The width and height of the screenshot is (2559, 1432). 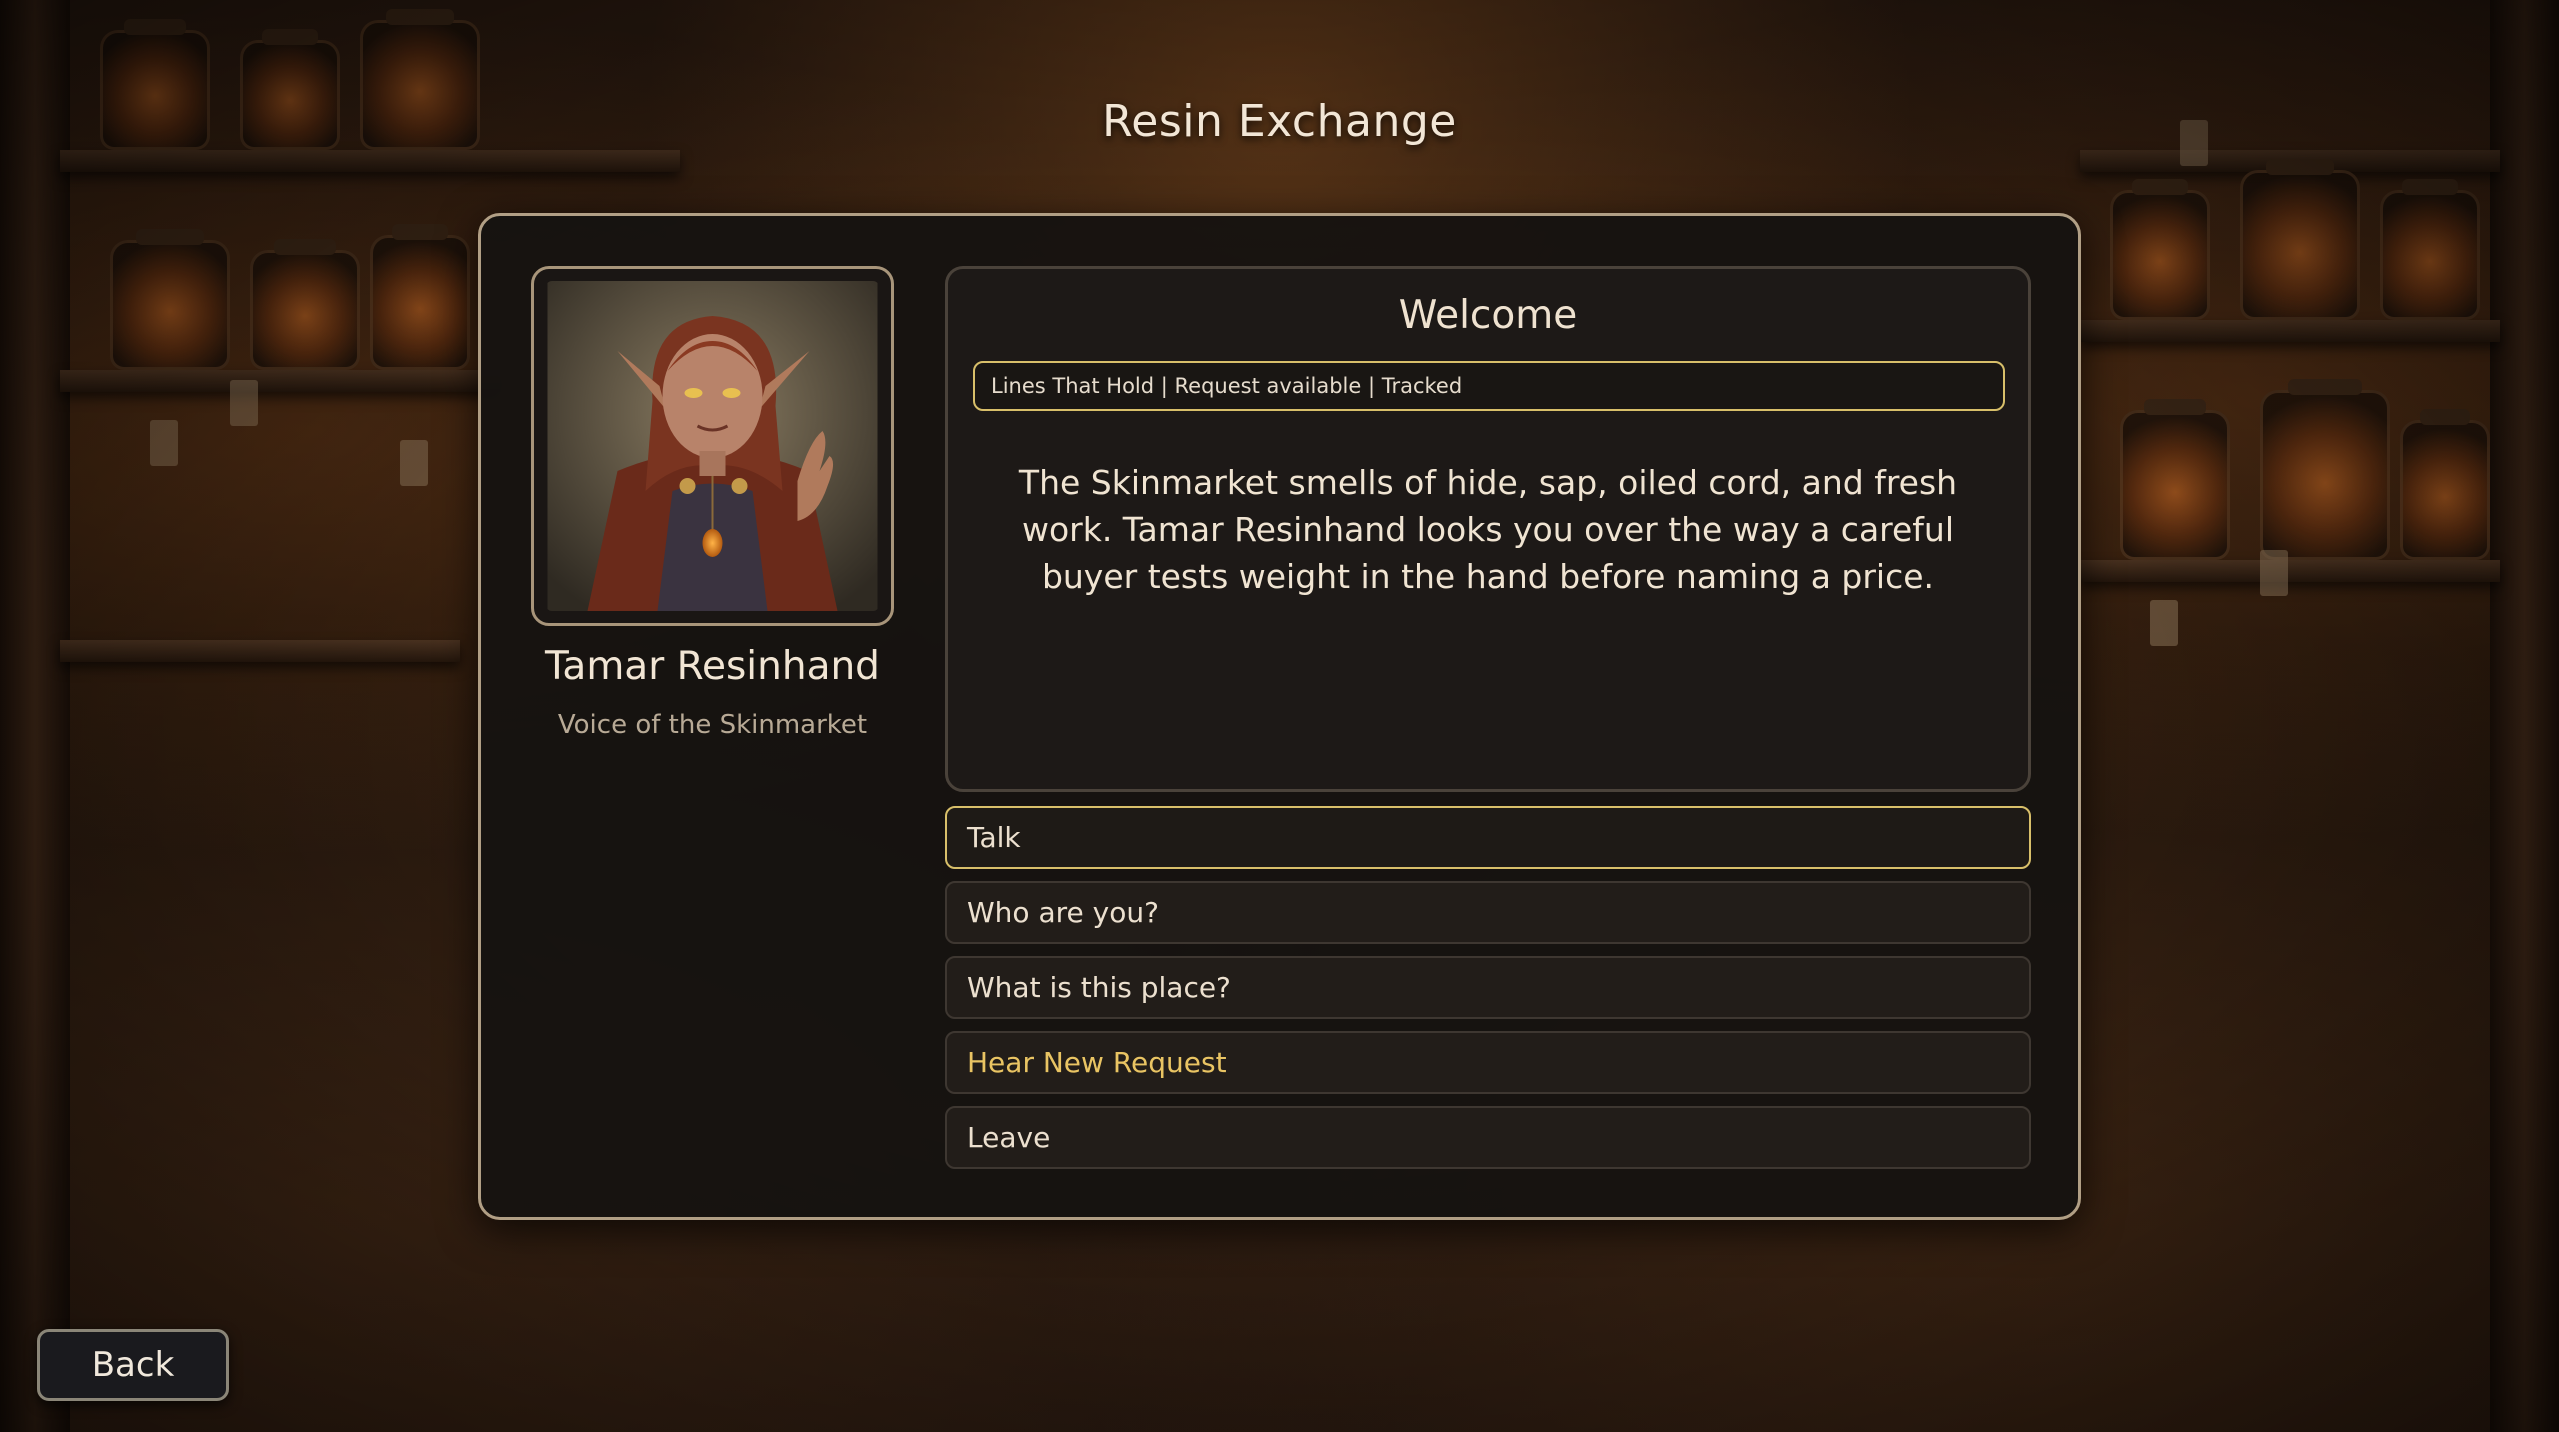 I want to click on back-button: Back, so click(x=133, y=1365).